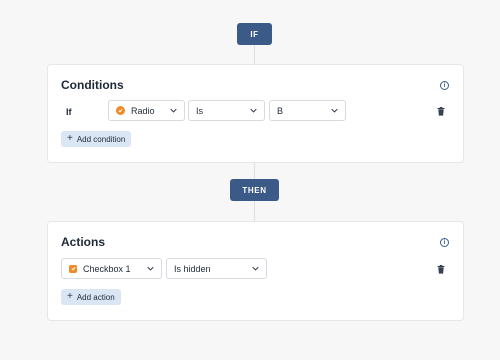 The image size is (500, 360). I want to click on condition-row-label: If, so click(69, 112).